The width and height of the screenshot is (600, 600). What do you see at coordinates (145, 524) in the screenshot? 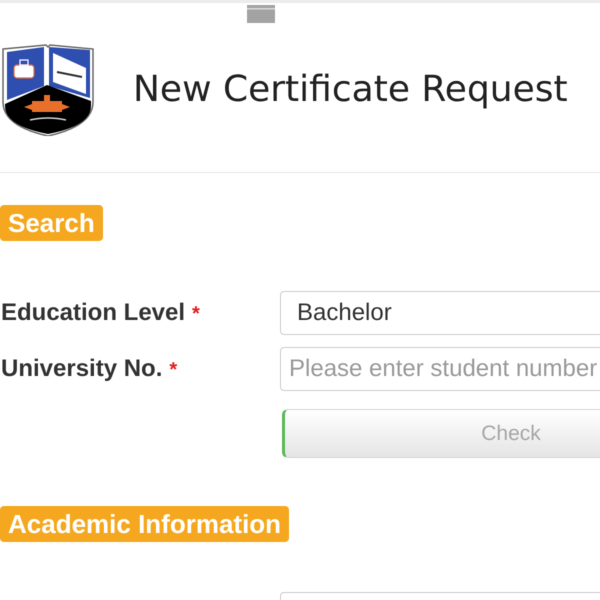
I see `section-heading: Academic Information` at bounding box center [145, 524].